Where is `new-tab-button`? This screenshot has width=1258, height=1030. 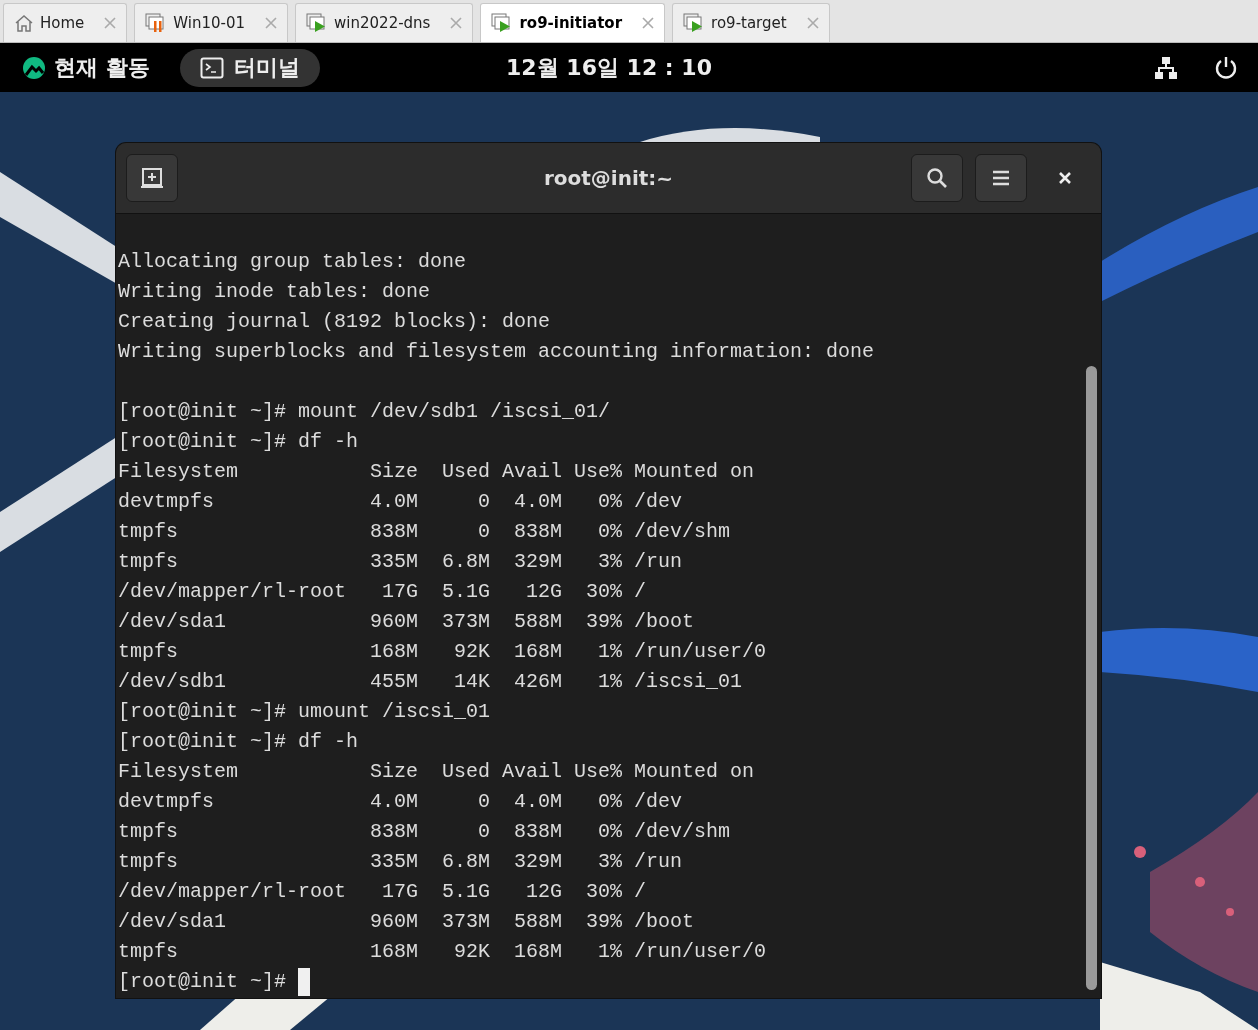
new-tab-button is located at coordinates (152, 178).